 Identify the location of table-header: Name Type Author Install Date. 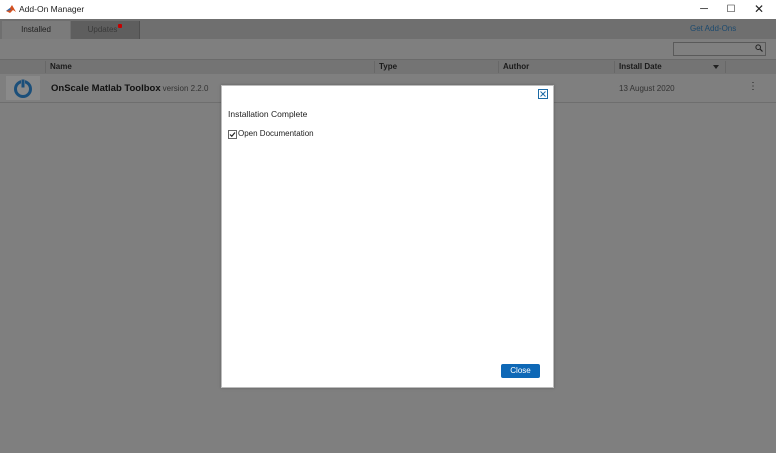
(388, 67).